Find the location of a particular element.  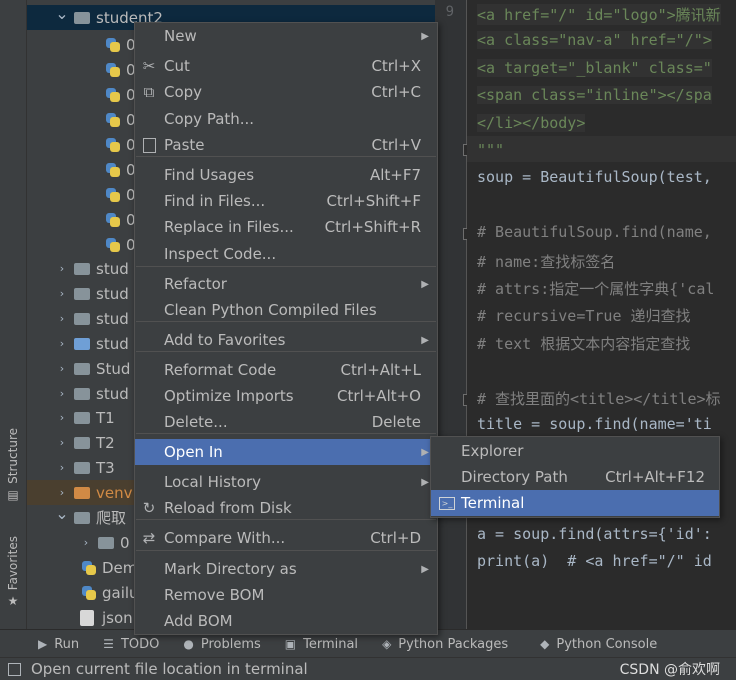

python-packages-icon: ◈ is located at coordinates (387, 644).